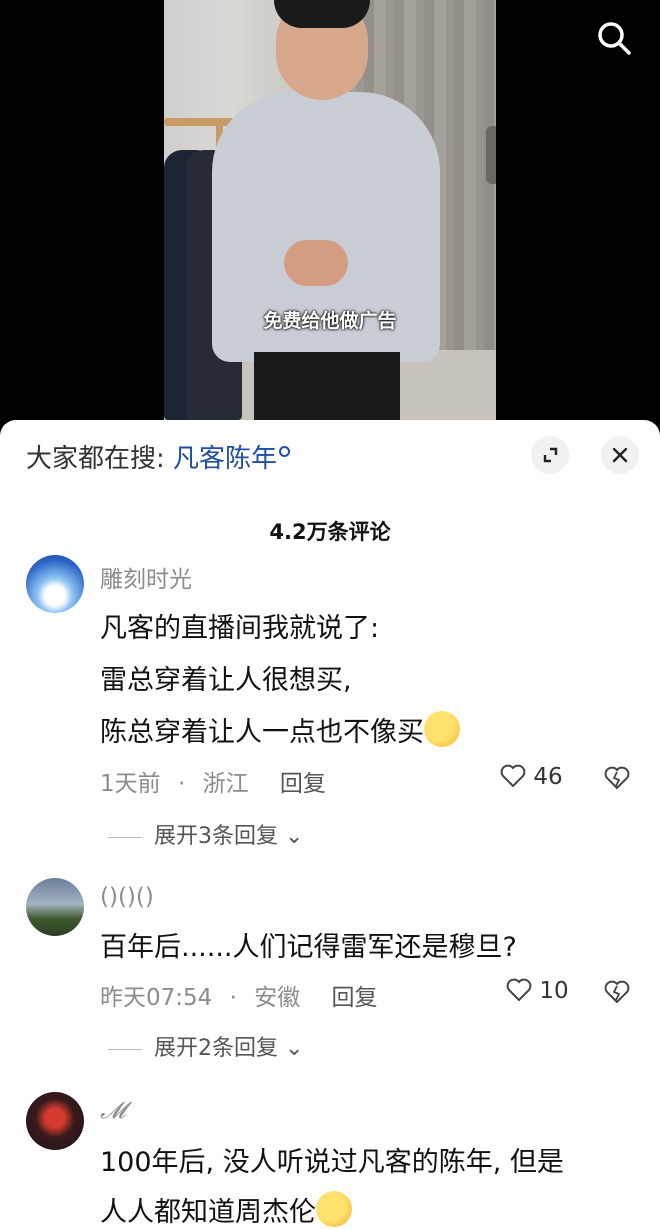 This screenshot has width=660, height=1229. I want to click on like-button: 10, so click(537, 991).